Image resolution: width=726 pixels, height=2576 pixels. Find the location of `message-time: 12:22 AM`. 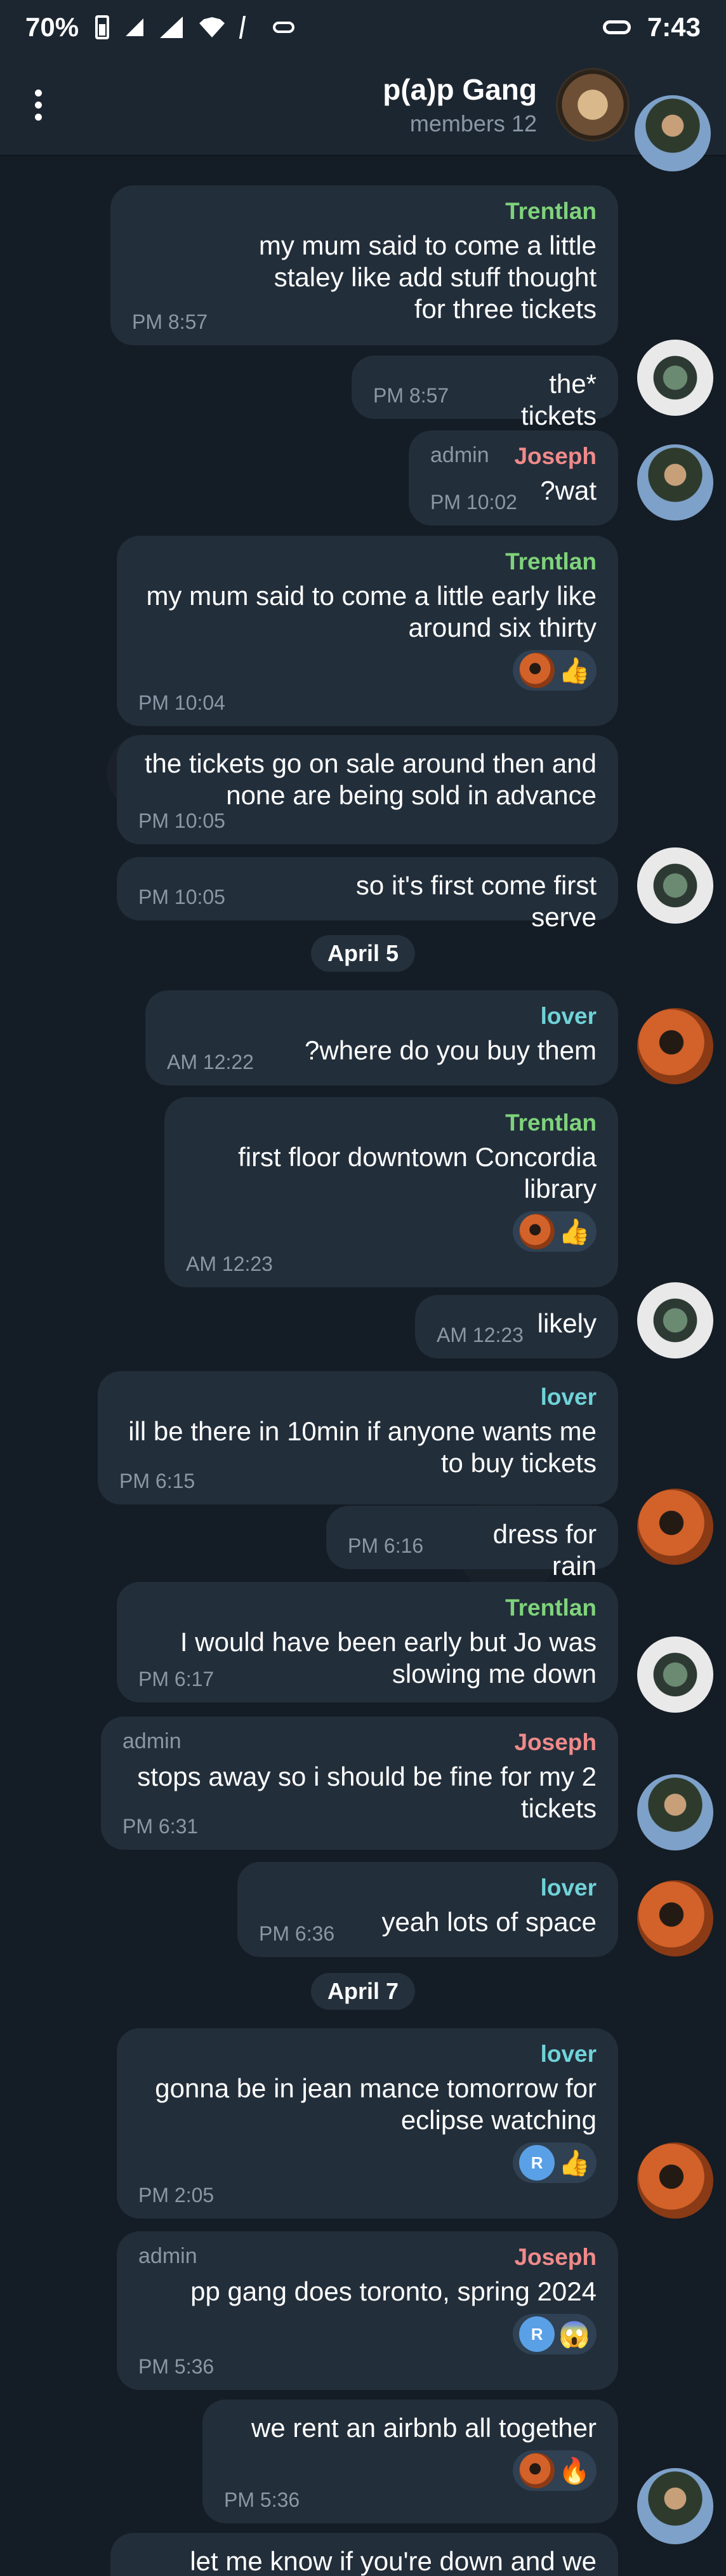

message-time: 12:22 AM is located at coordinates (210, 1062).